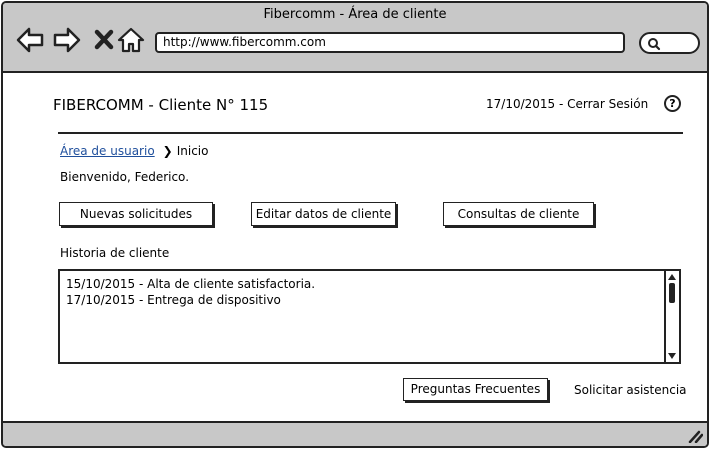  Describe the element at coordinates (370, 133) in the screenshot. I see `header-divider` at that location.